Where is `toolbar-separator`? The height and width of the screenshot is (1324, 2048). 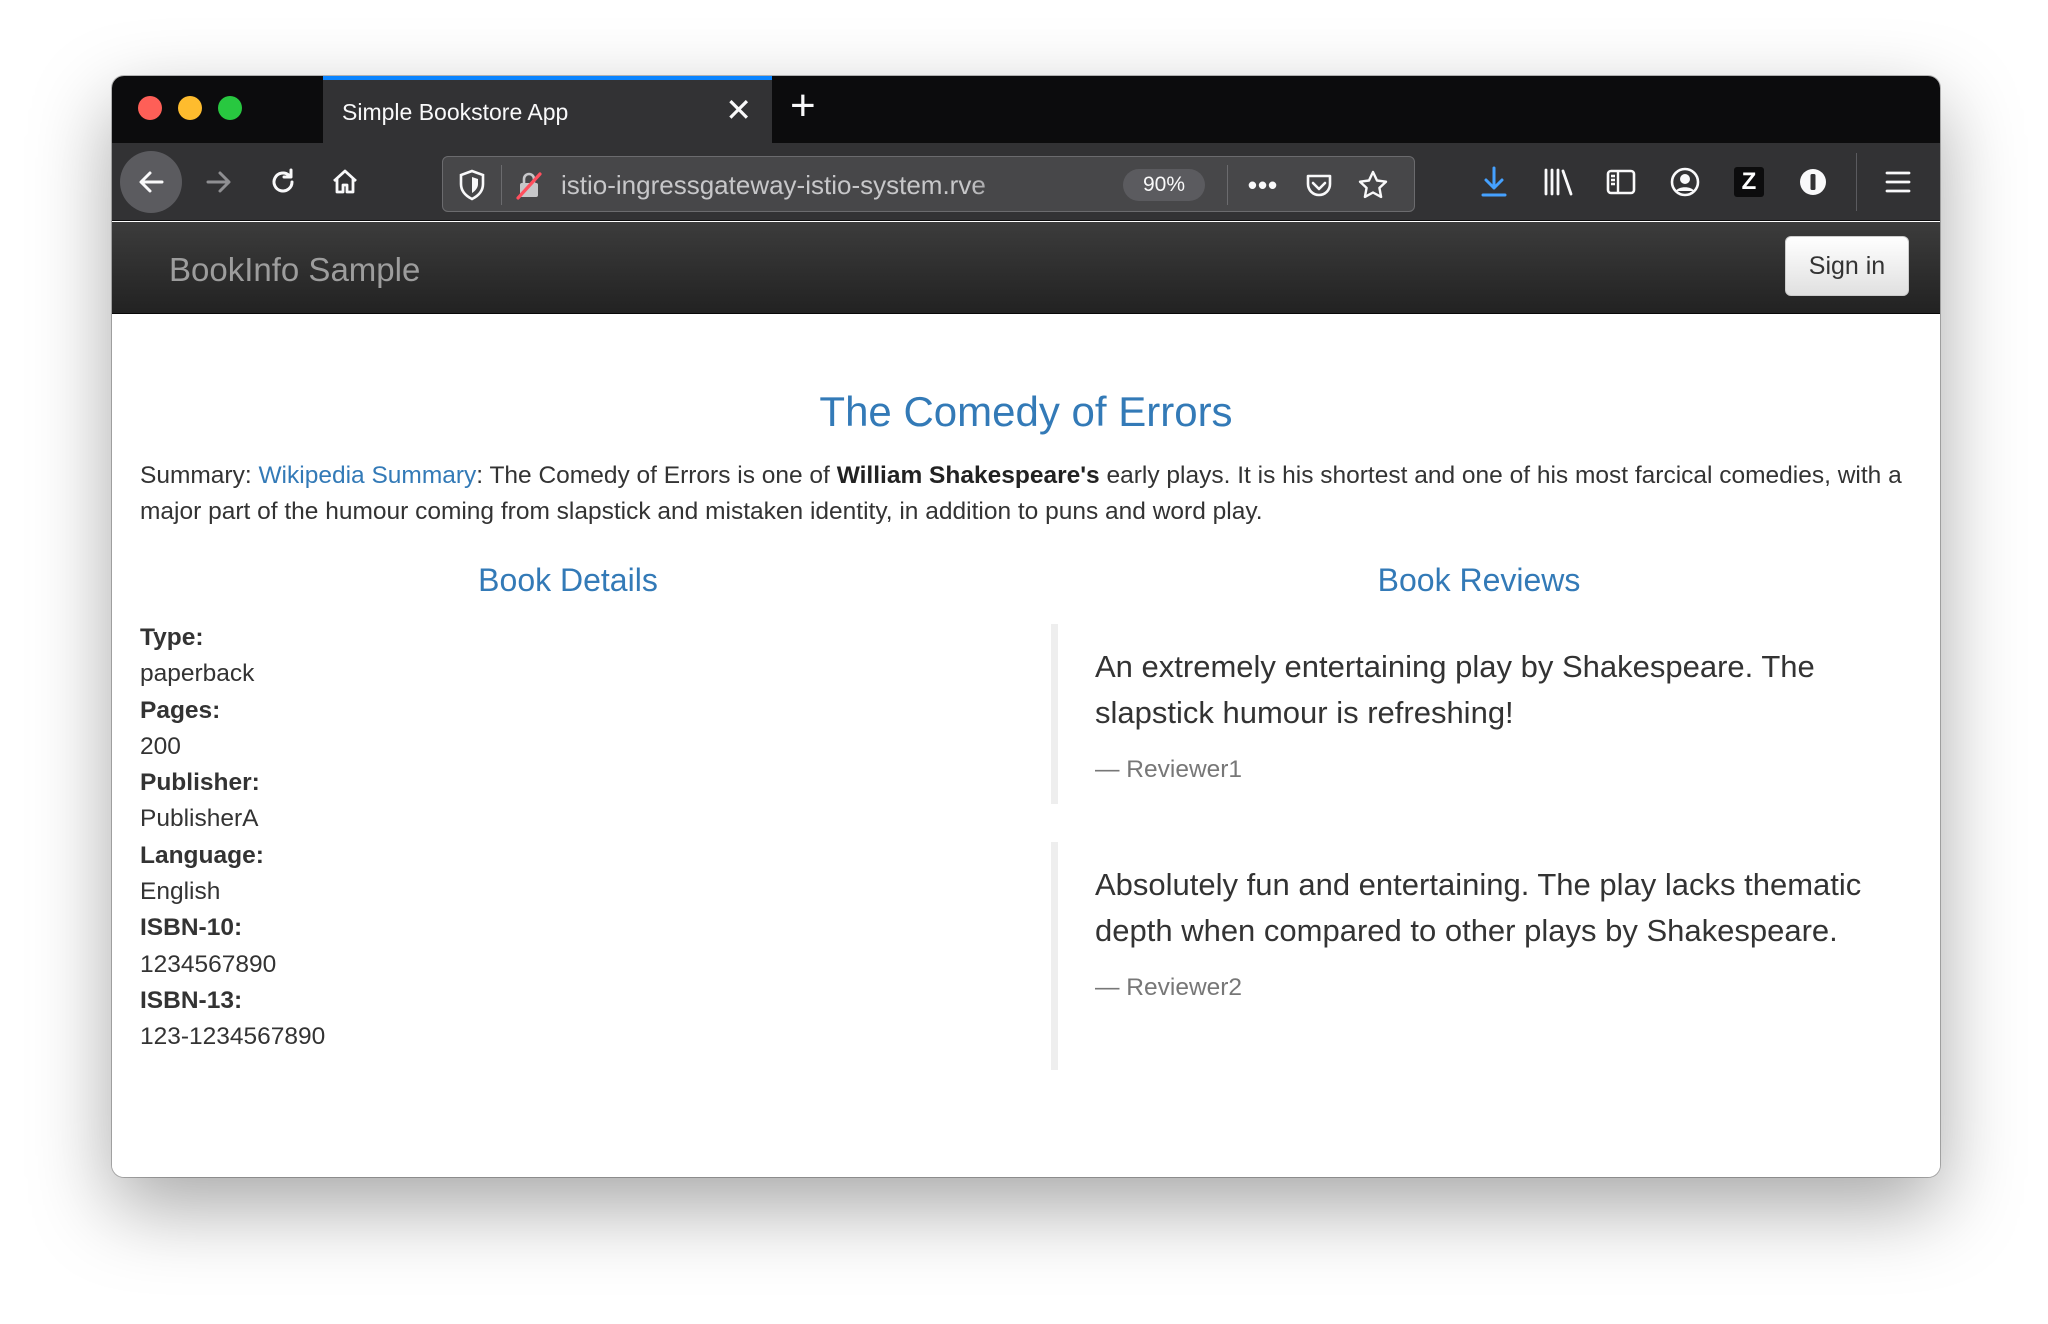
toolbar-separator is located at coordinates (1856, 182).